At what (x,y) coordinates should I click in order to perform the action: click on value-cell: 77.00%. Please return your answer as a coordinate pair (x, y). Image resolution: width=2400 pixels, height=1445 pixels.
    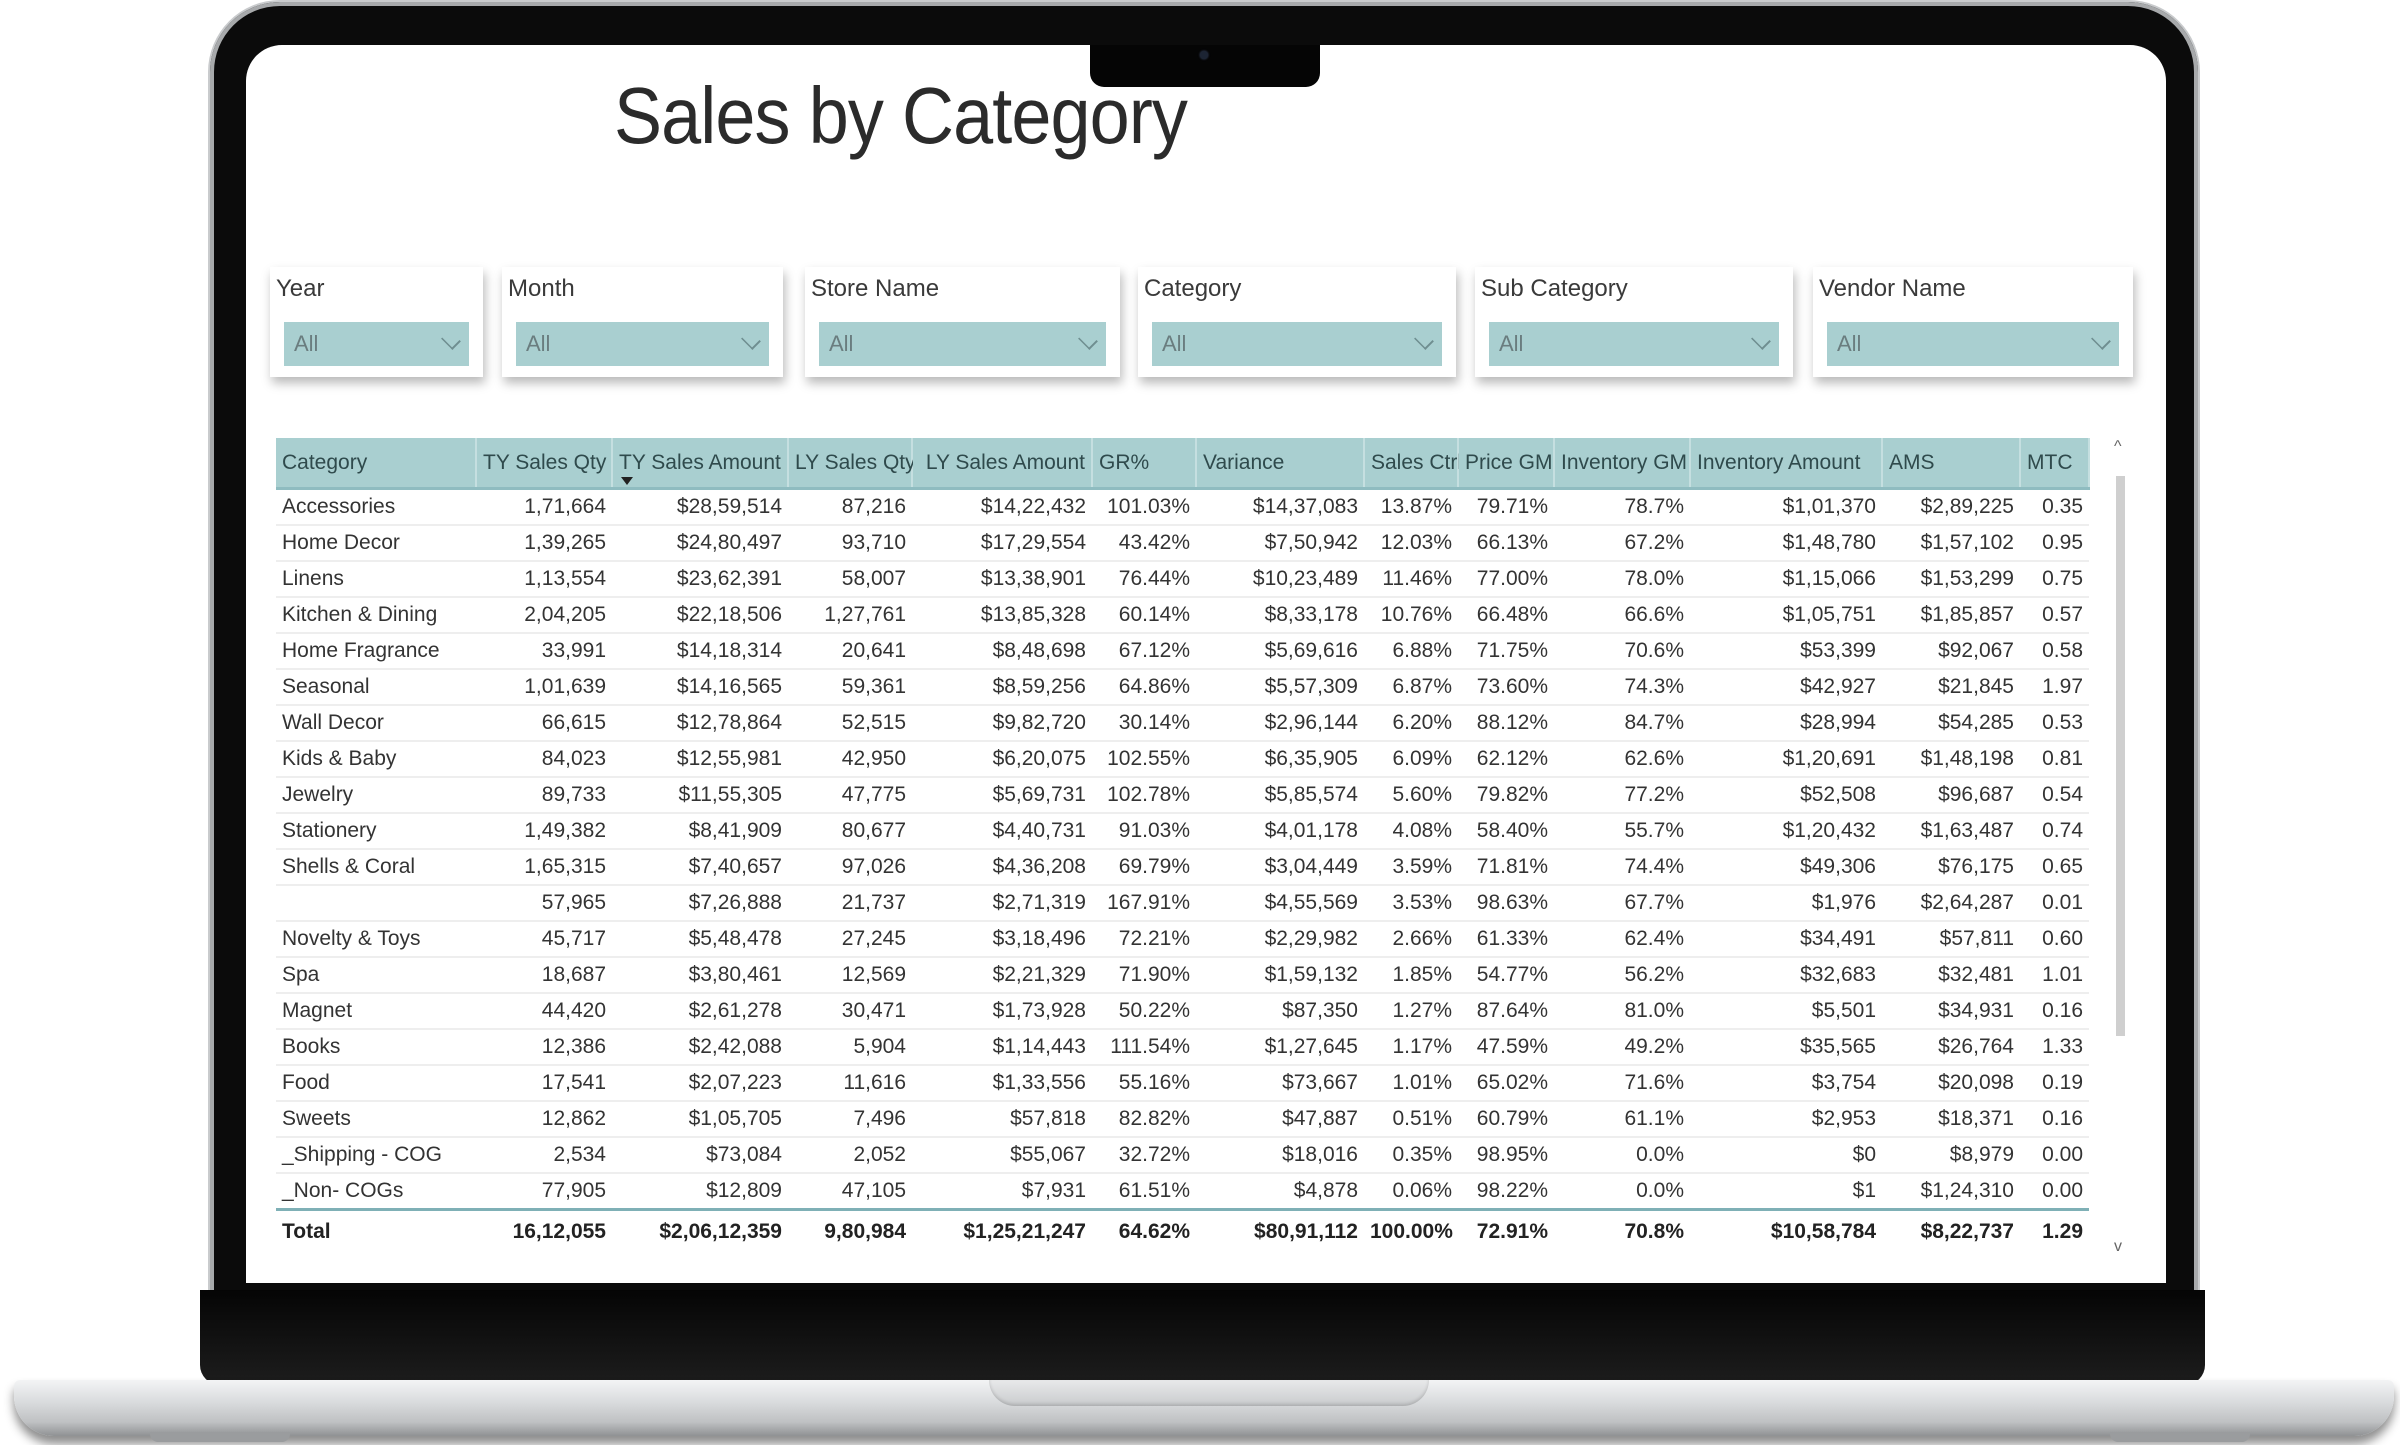
    Looking at the image, I should click on (1506, 579).